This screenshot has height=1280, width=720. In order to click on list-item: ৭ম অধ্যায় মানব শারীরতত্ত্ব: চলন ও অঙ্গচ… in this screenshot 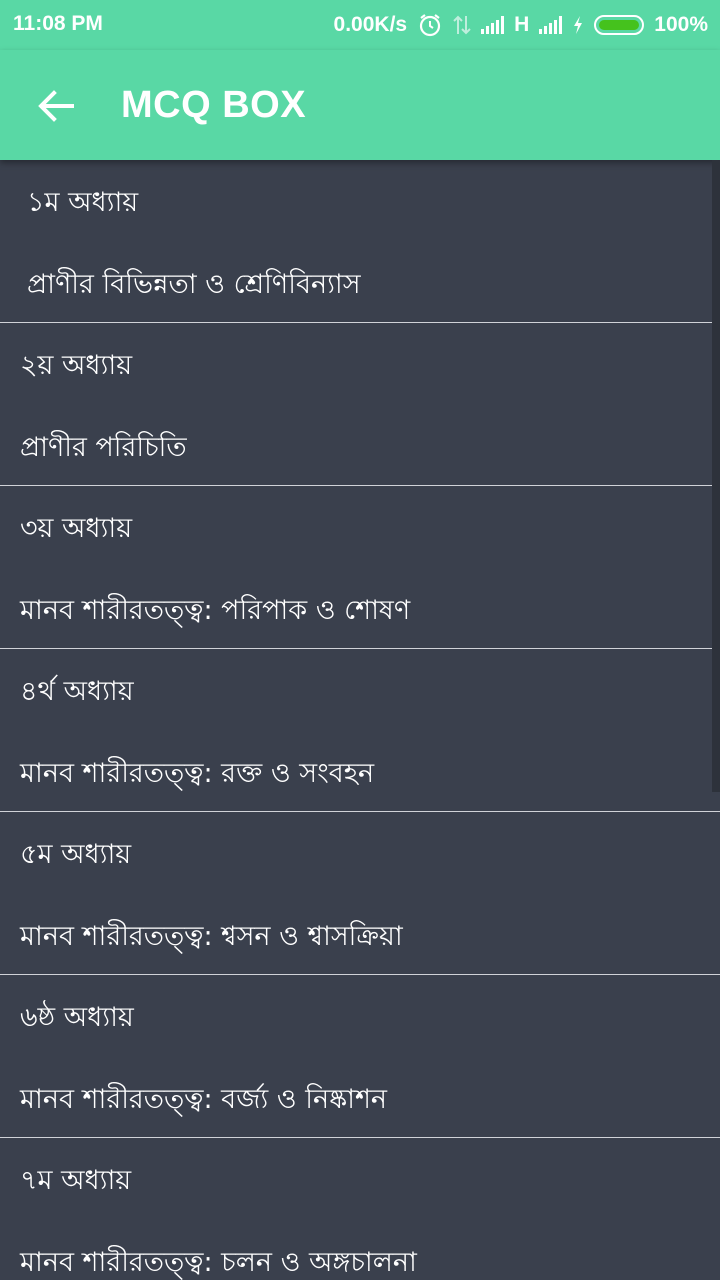, I will do `click(360, 1209)`.